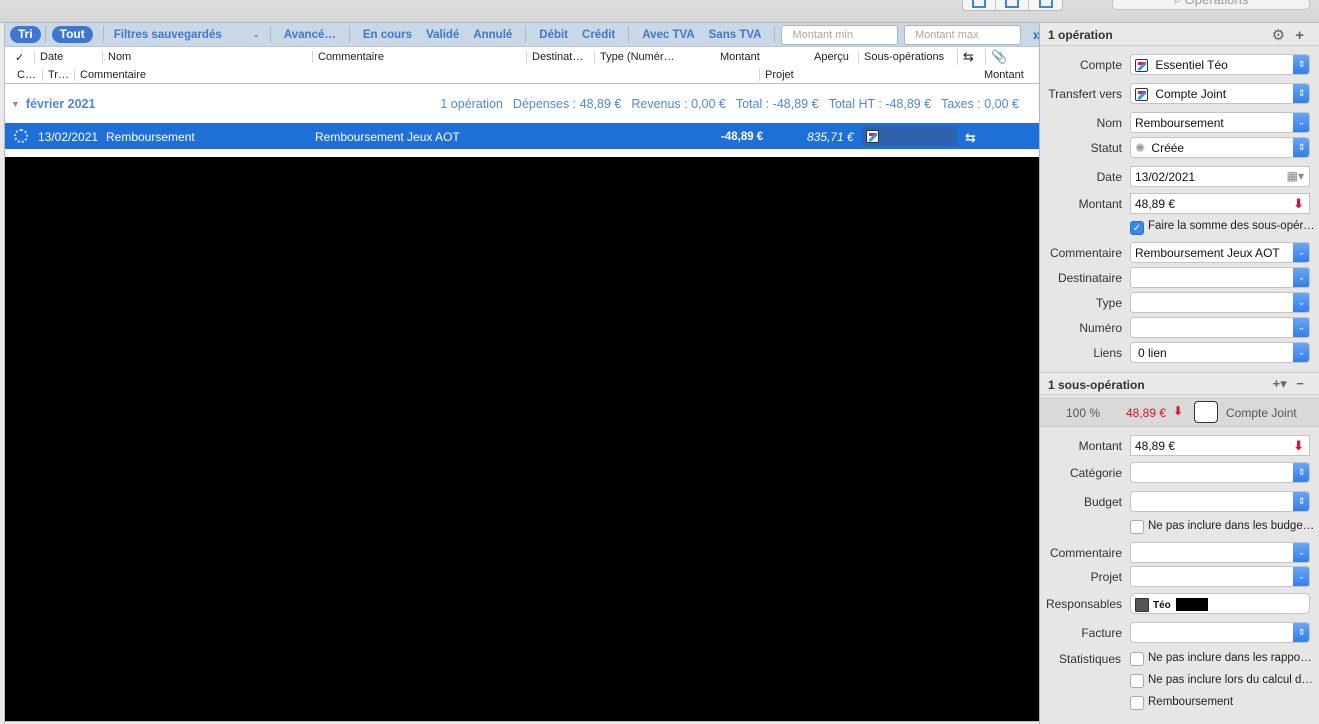 The height and width of the screenshot is (724, 1319). I want to click on search-input: ⌕ Opérations, so click(1211, 5).